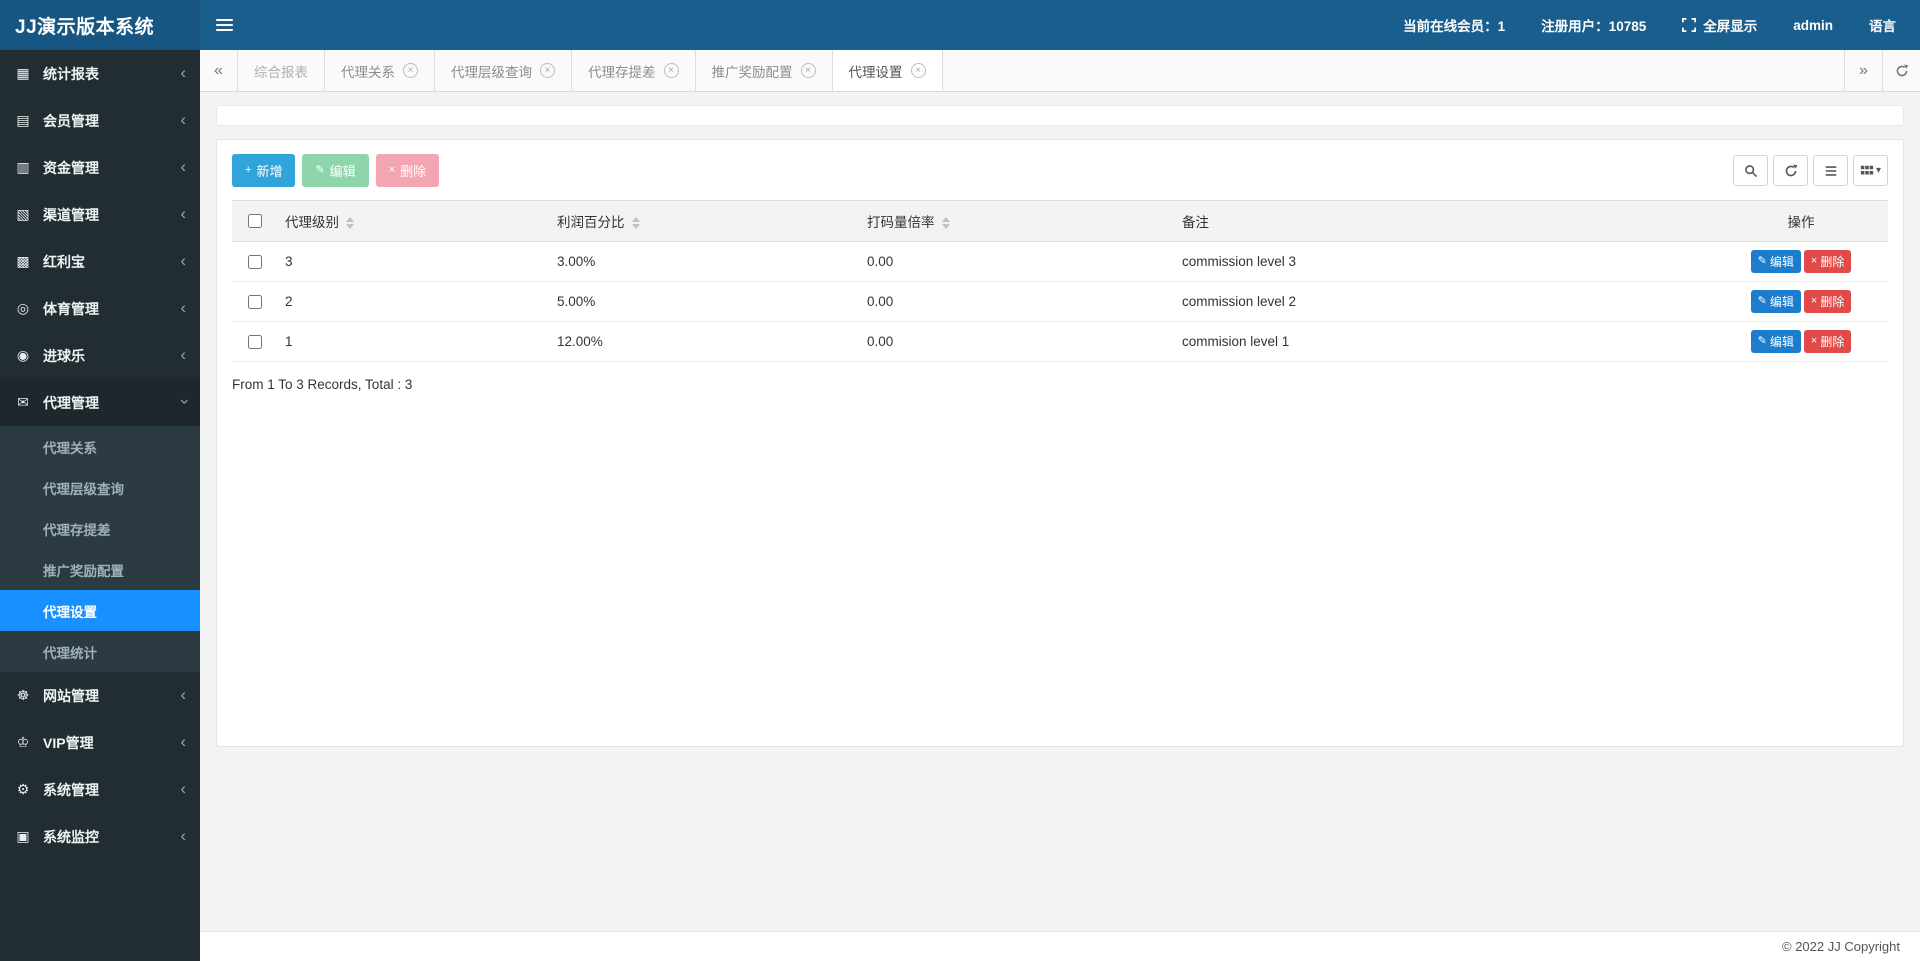 The height and width of the screenshot is (961, 1920). What do you see at coordinates (1863, 70) in the screenshot?
I see `tabs-scroll-right-button: »` at bounding box center [1863, 70].